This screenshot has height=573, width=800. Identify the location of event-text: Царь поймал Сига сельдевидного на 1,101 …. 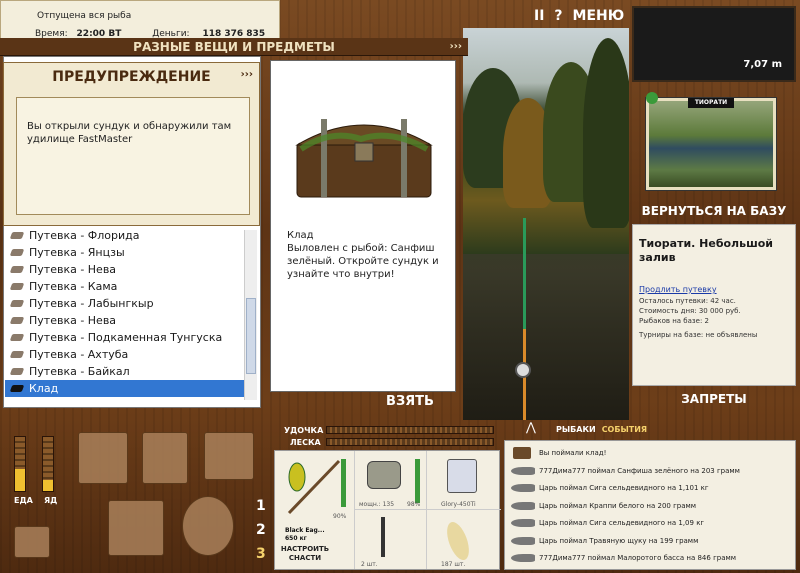
(624, 488).